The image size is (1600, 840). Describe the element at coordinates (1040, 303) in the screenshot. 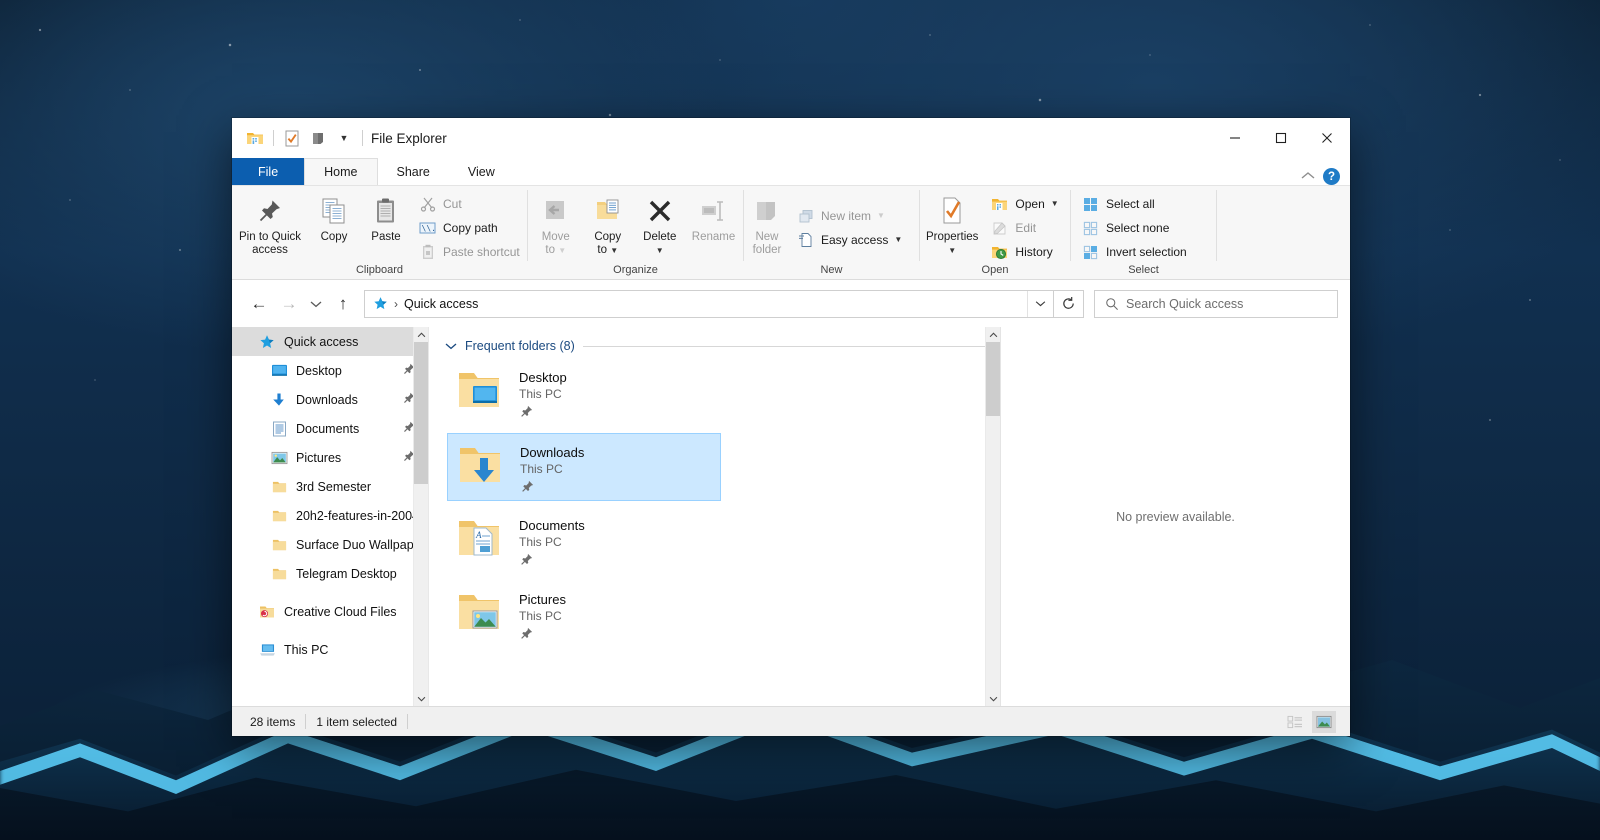

I see `address-dropdown-button` at that location.